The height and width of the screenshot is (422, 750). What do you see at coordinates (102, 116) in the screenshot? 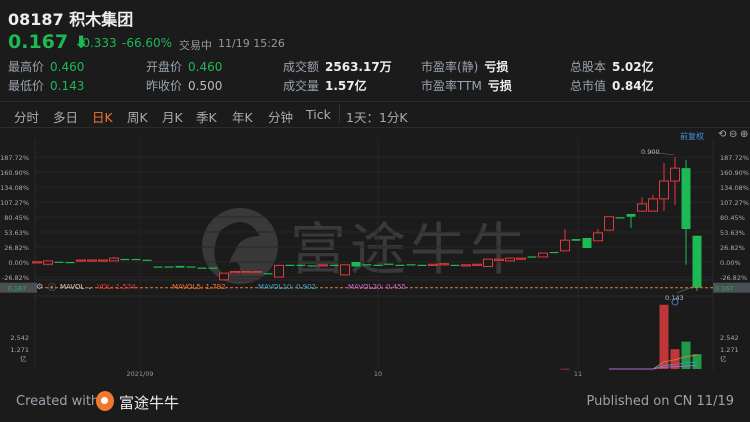
I see `tab-2: 日K` at bounding box center [102, 116].